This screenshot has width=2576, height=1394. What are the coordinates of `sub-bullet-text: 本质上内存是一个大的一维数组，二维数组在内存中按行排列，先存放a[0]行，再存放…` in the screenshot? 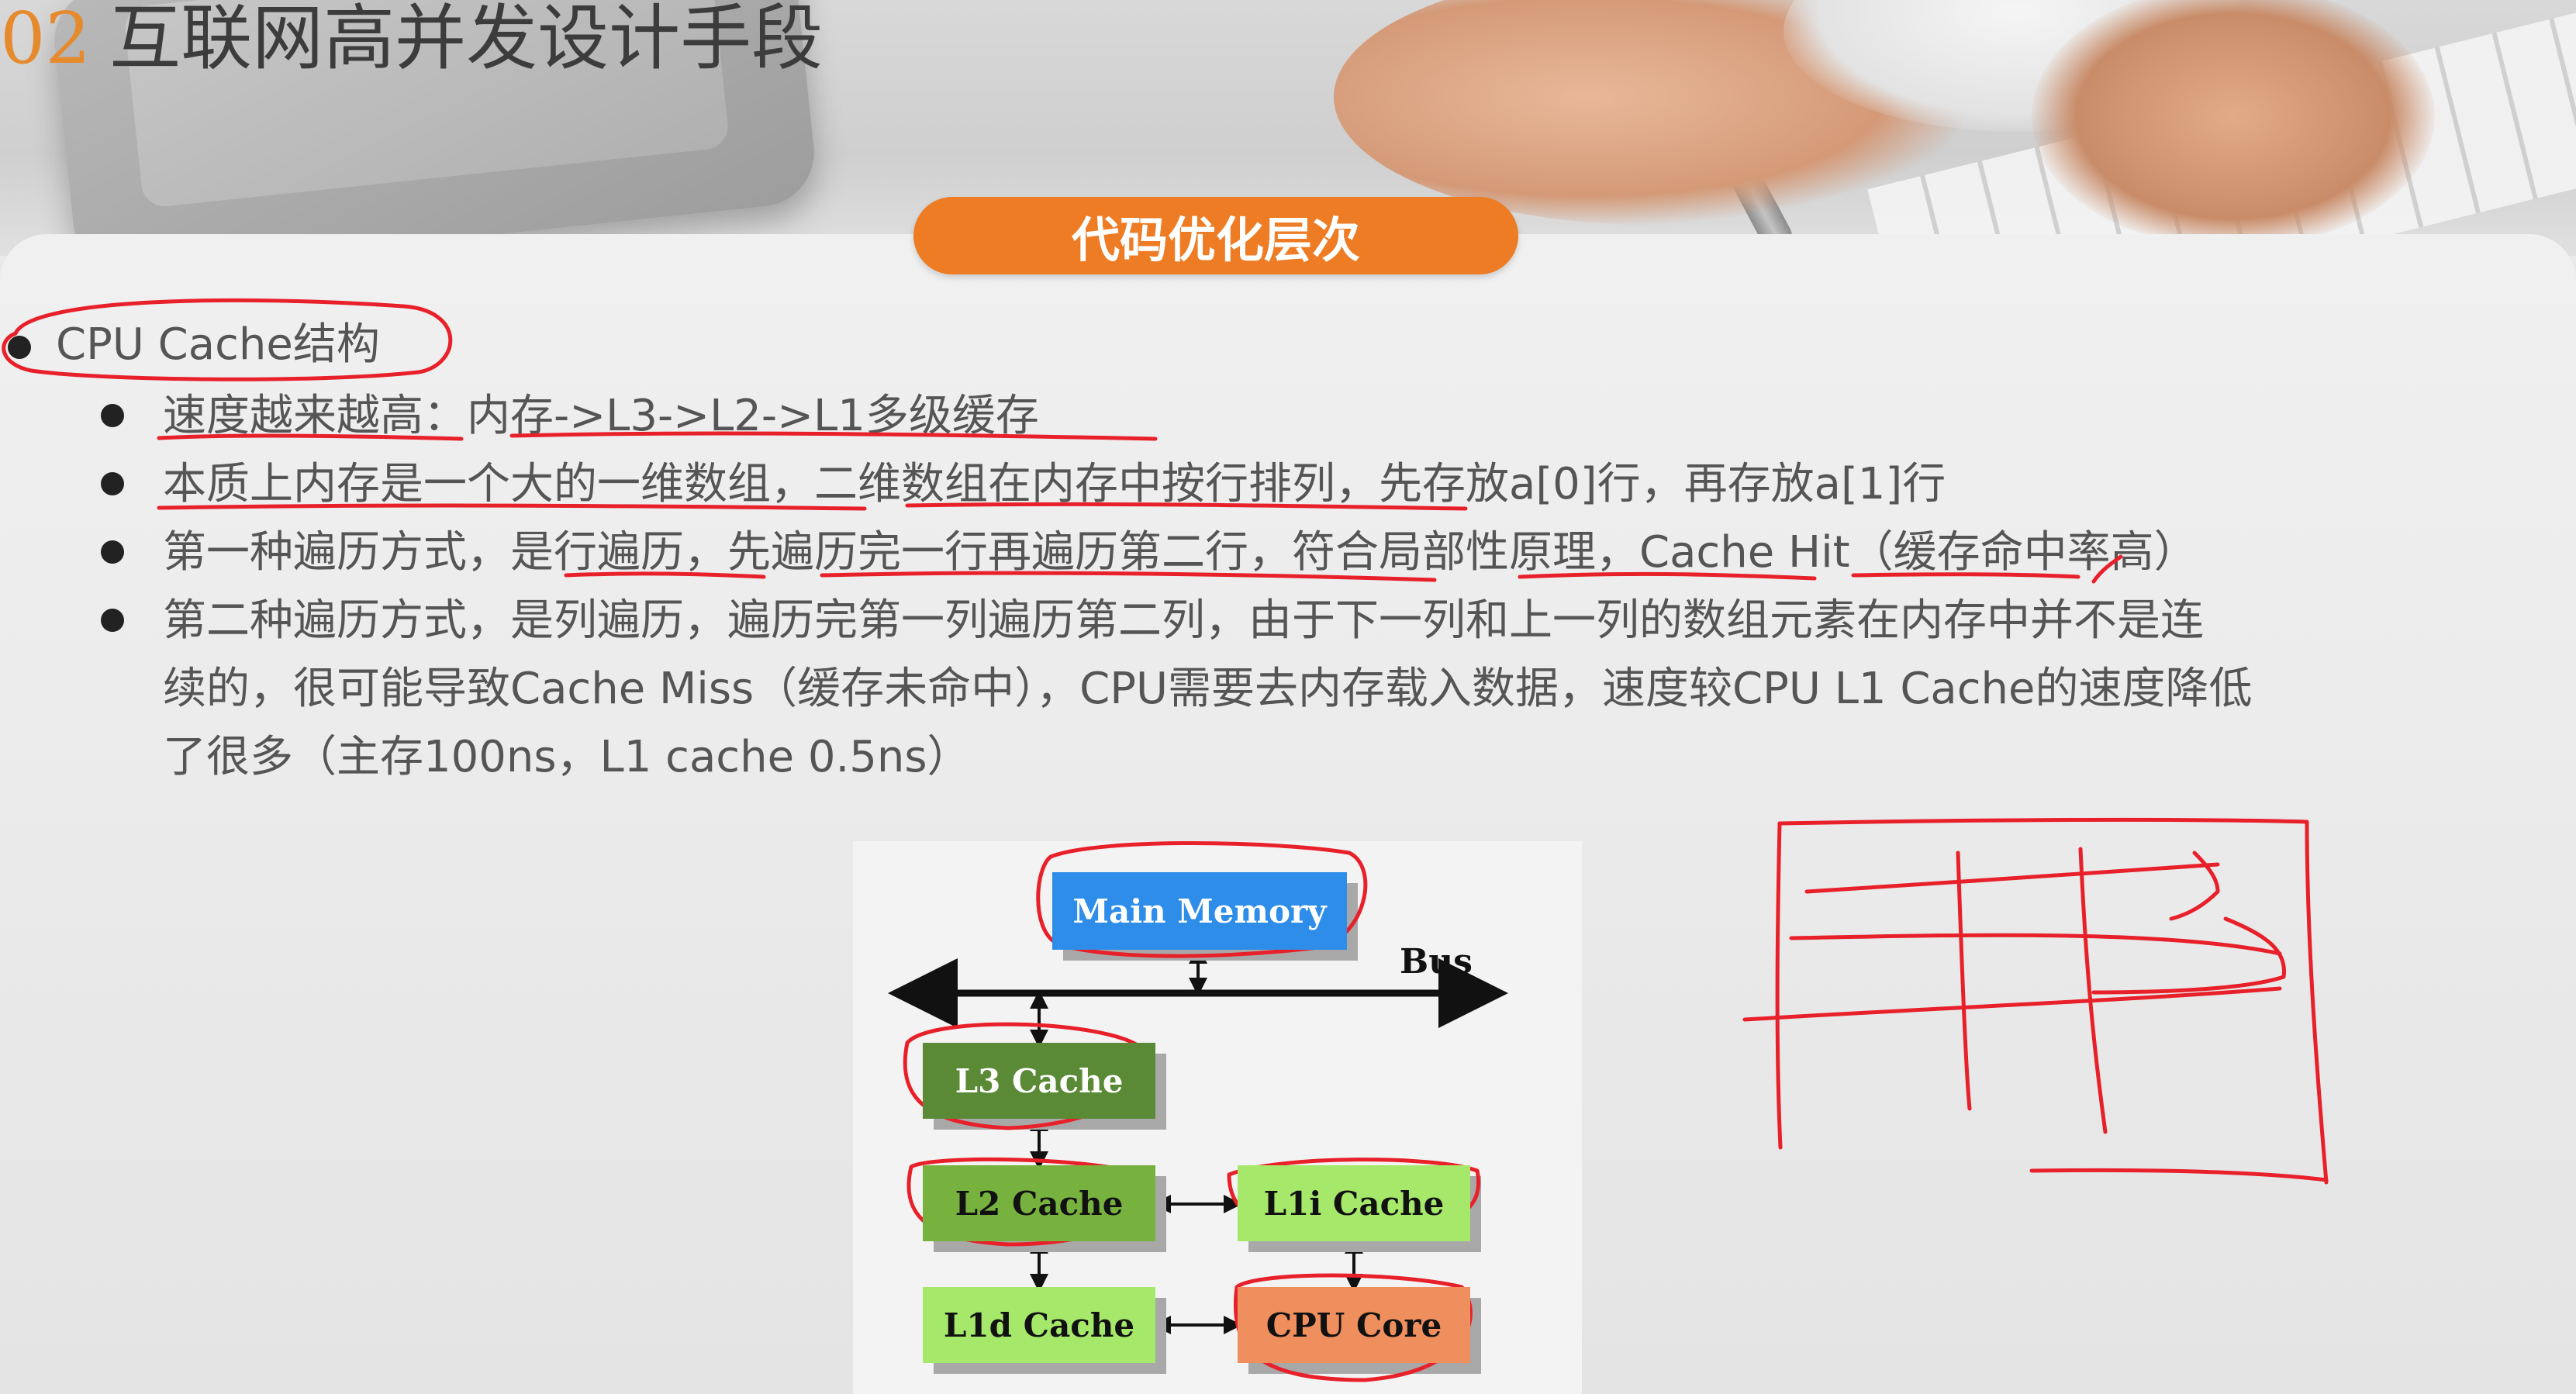 It's located at (1054, 484).